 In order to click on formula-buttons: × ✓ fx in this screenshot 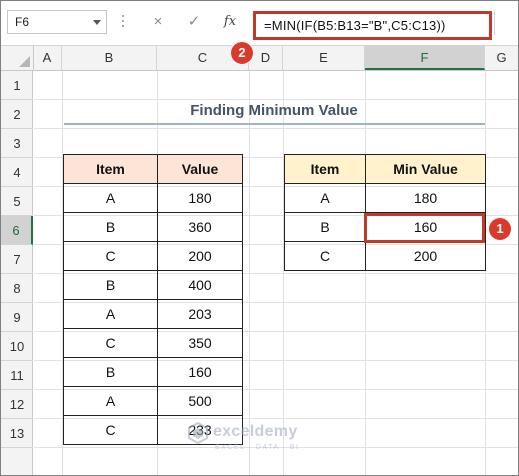, I will do `click(195, 22)`.